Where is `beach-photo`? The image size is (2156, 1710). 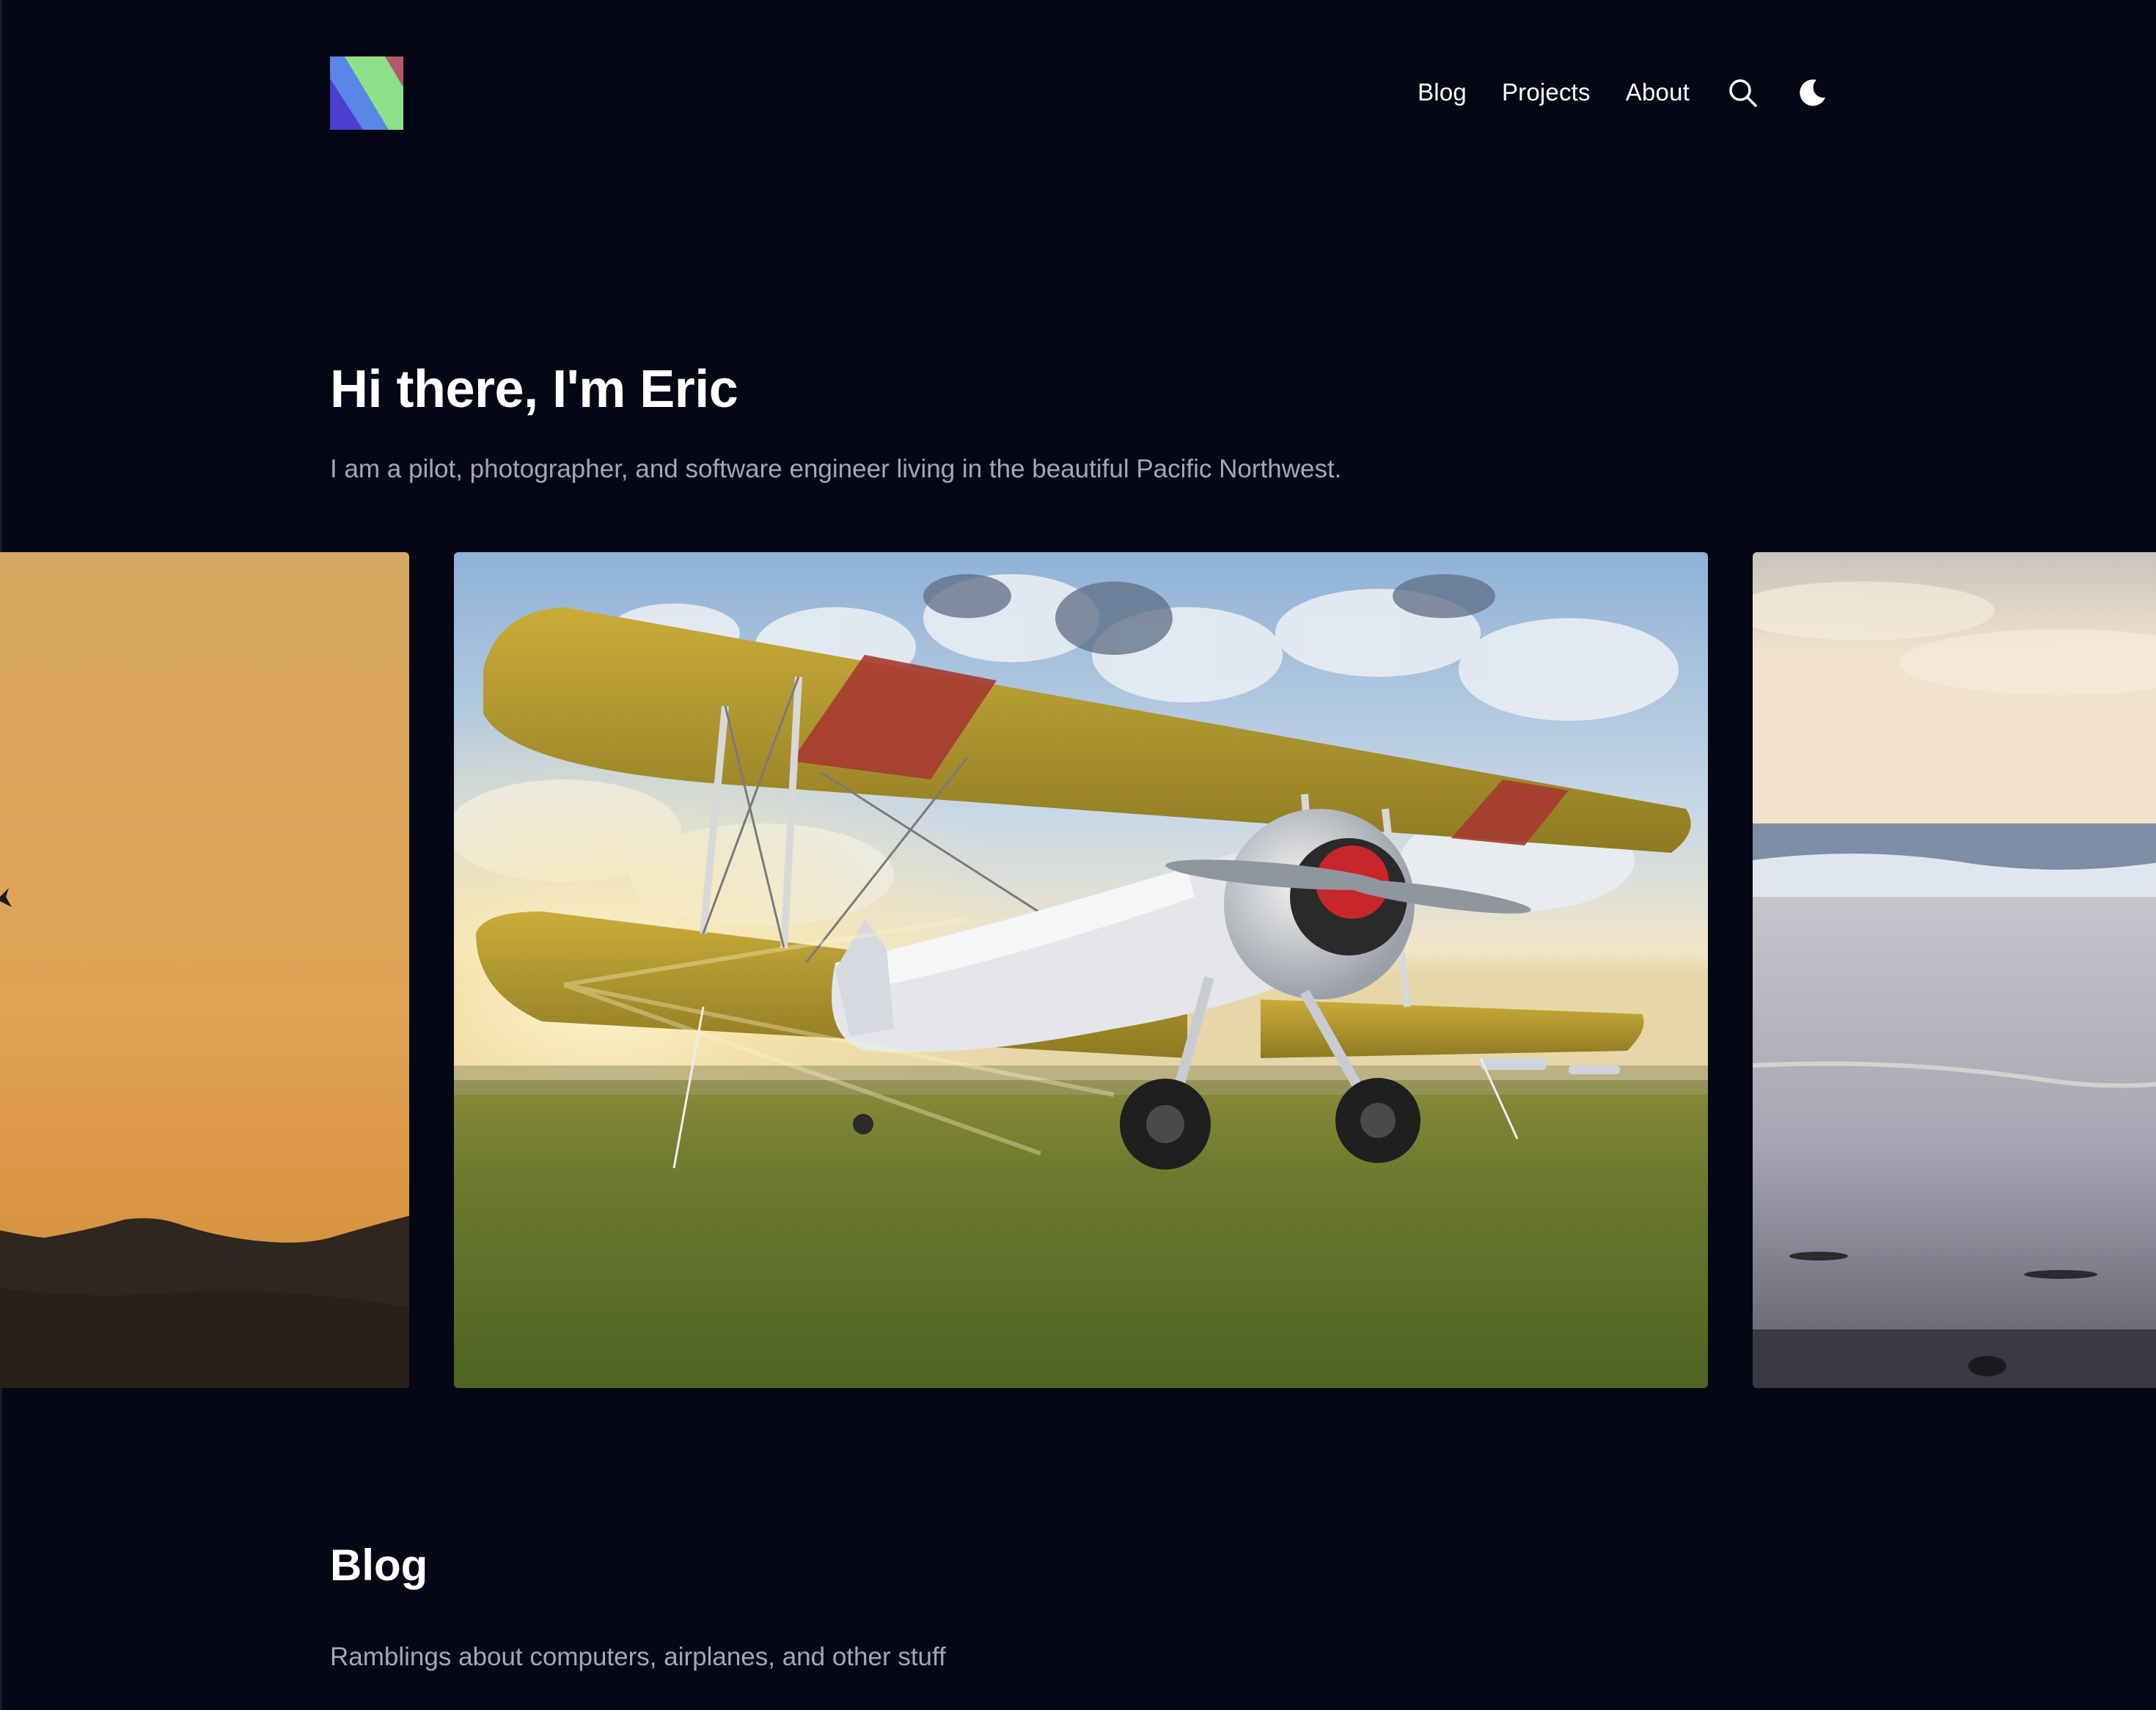
beach-photo is located at coordinates (1954, 970).